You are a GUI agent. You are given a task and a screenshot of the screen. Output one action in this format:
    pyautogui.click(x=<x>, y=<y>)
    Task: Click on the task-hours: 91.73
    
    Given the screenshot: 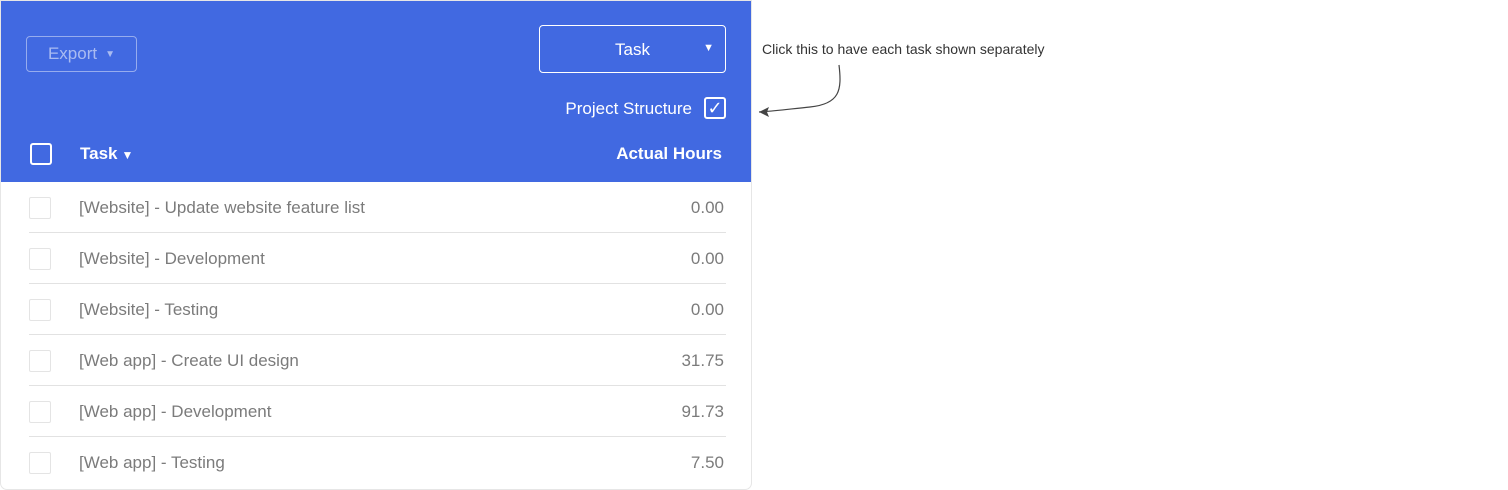 What is the action you would take?
    pyautogui.click(x=702, y=411)
    